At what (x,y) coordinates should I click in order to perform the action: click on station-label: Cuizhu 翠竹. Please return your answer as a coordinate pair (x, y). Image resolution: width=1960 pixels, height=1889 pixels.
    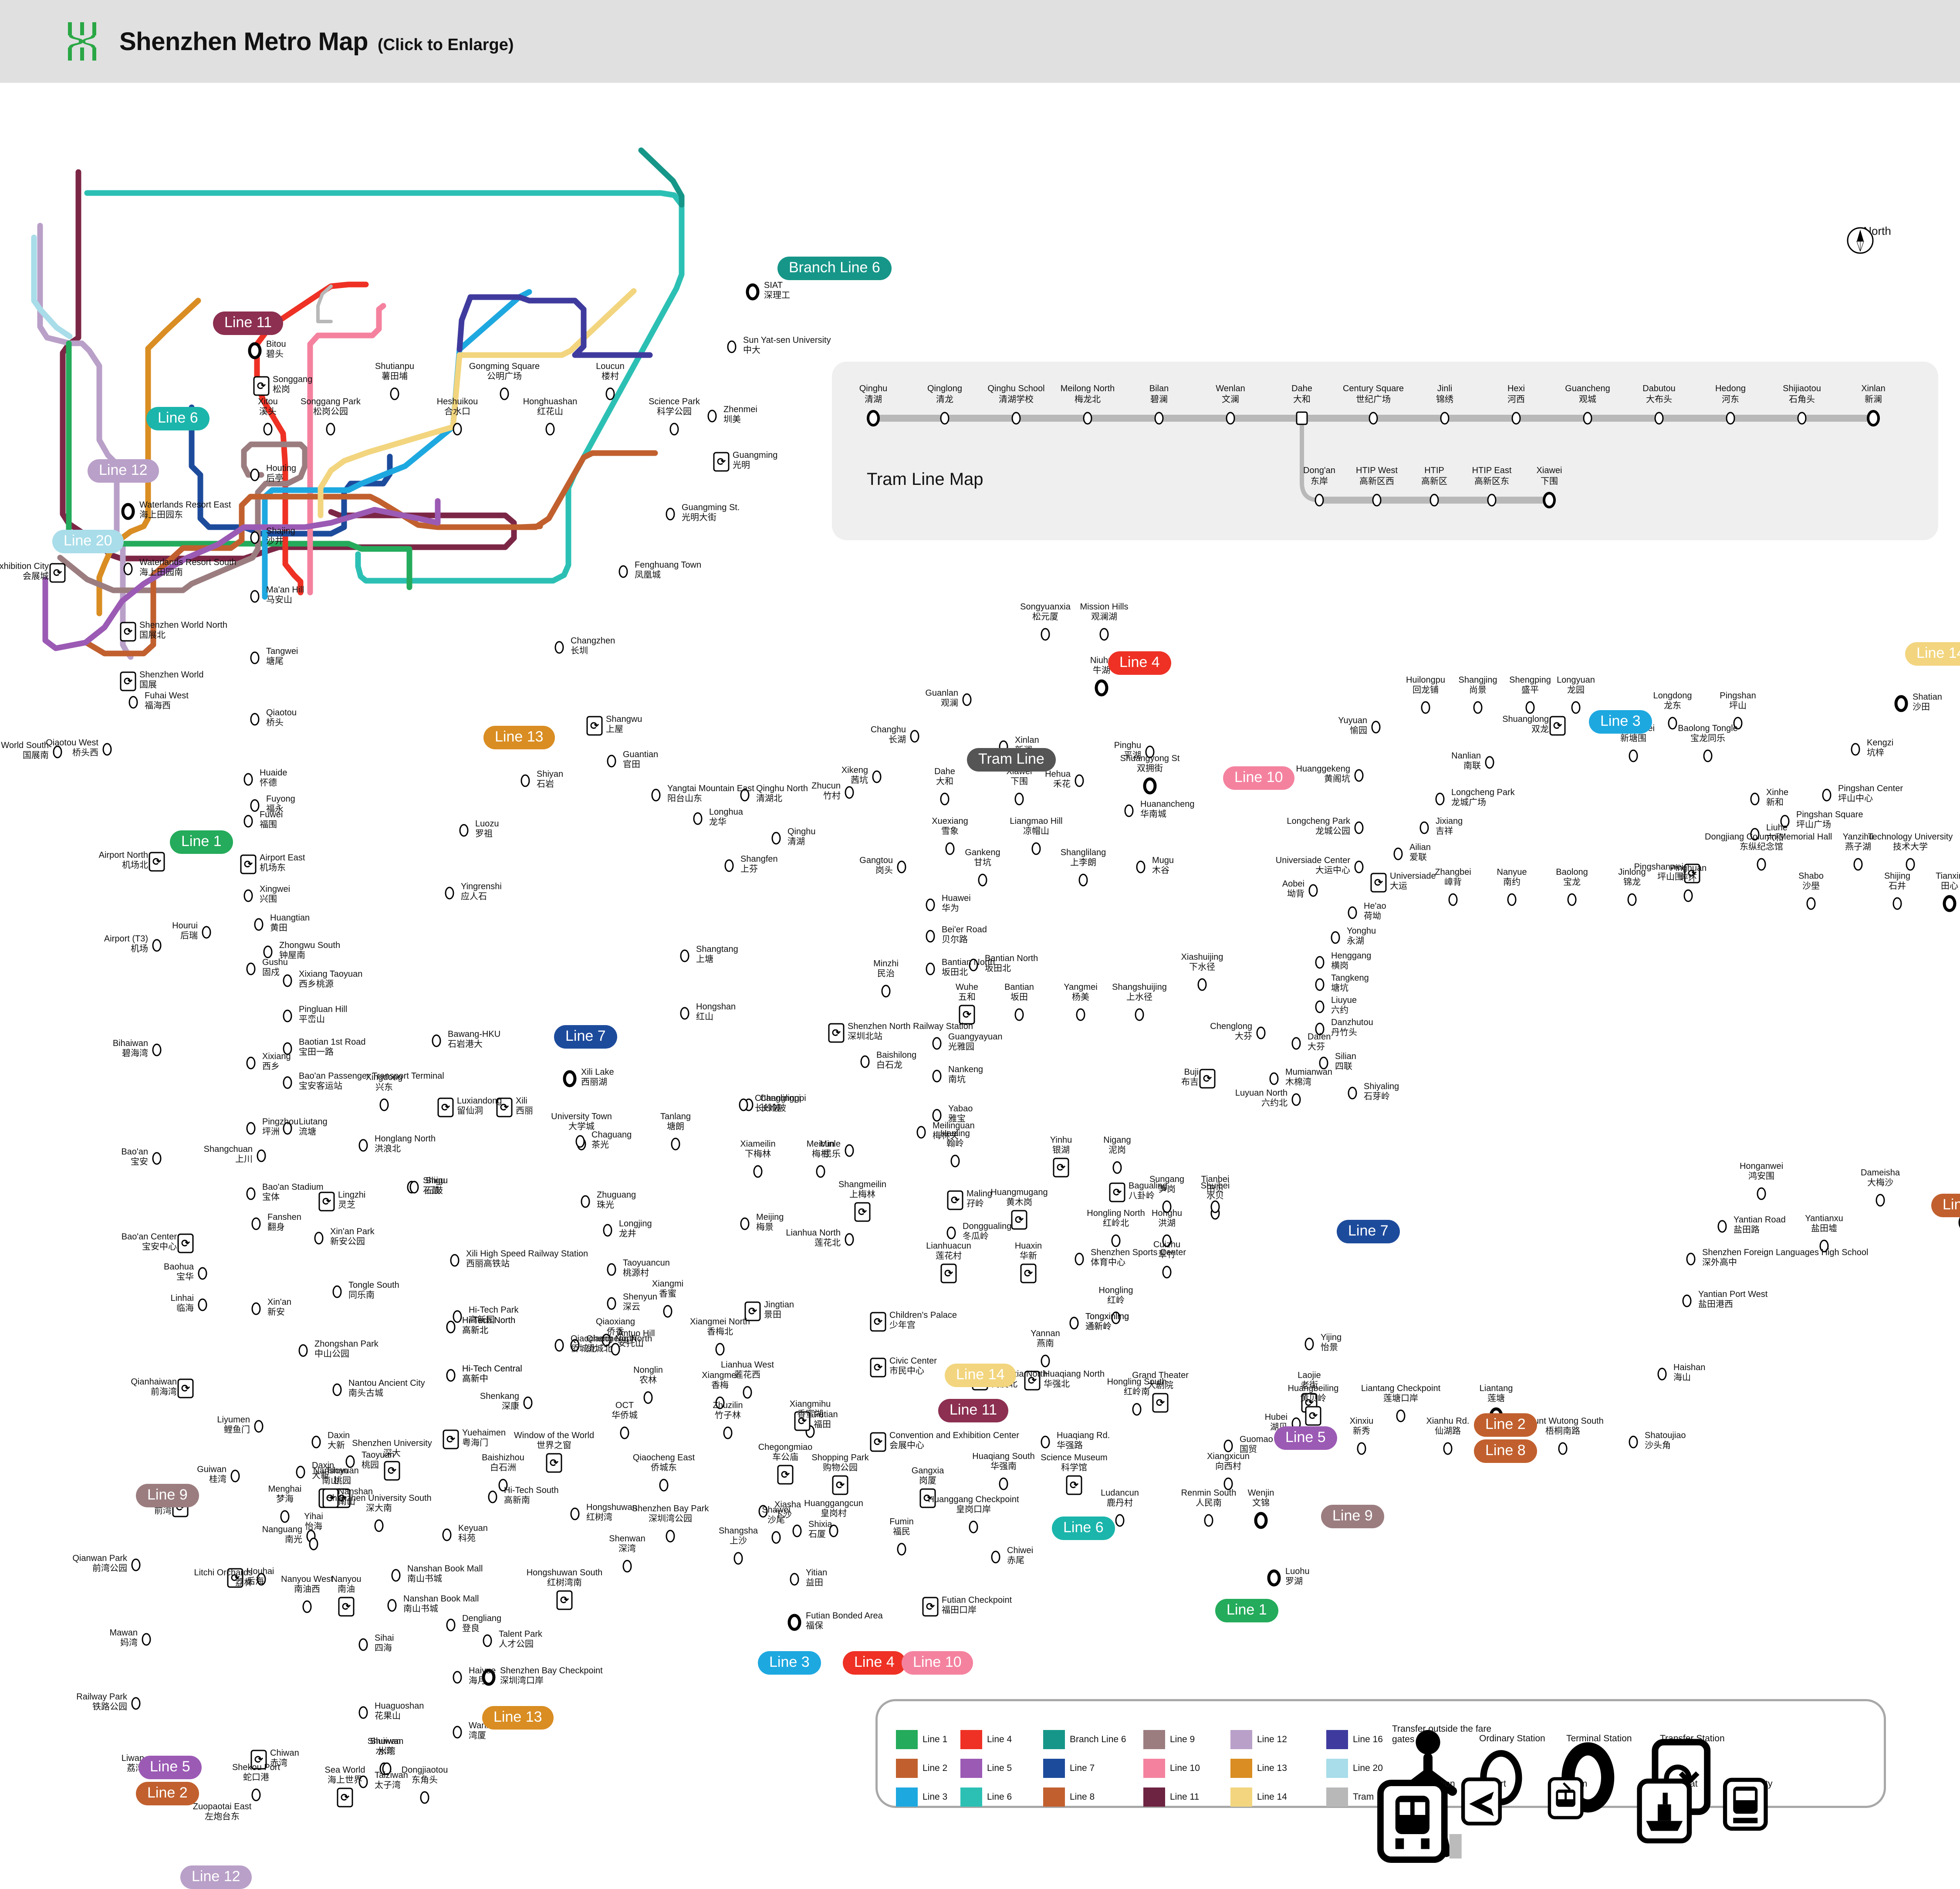
    Looking at the image, I should click on (1166, 1250).